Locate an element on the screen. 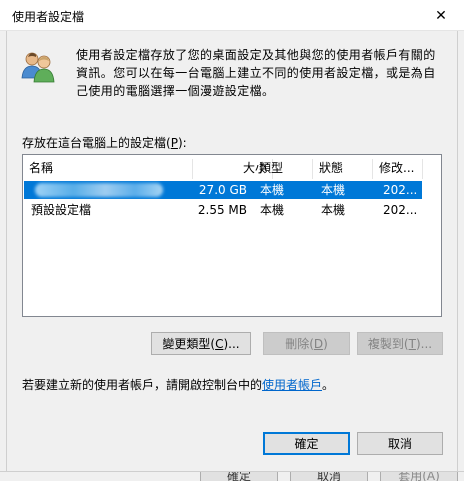 The width and height of the screenshot is (464, 481). cancel-button: 取消 is located at coordinates (400, 443).